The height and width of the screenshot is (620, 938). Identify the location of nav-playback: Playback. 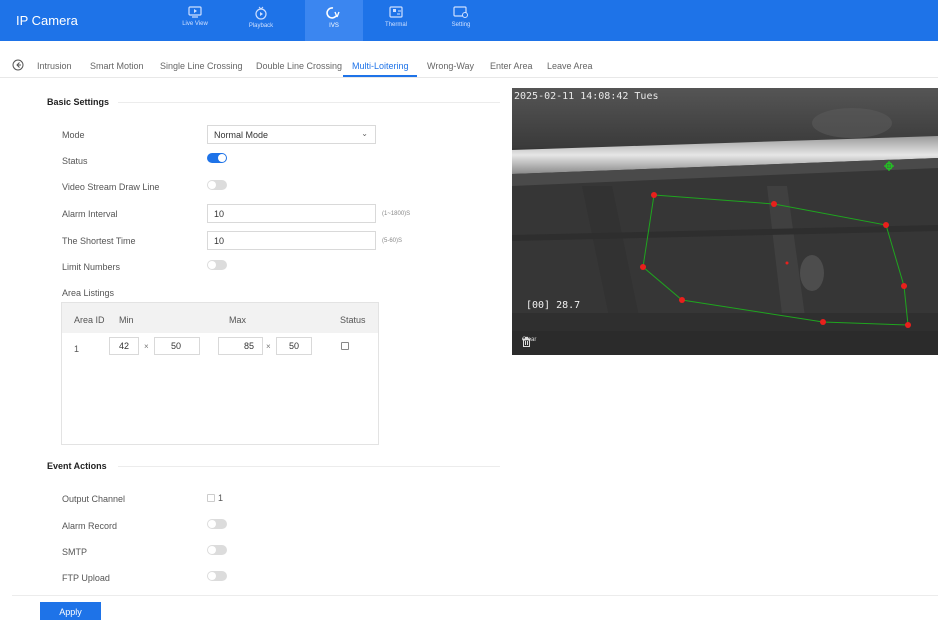
(261, 20).